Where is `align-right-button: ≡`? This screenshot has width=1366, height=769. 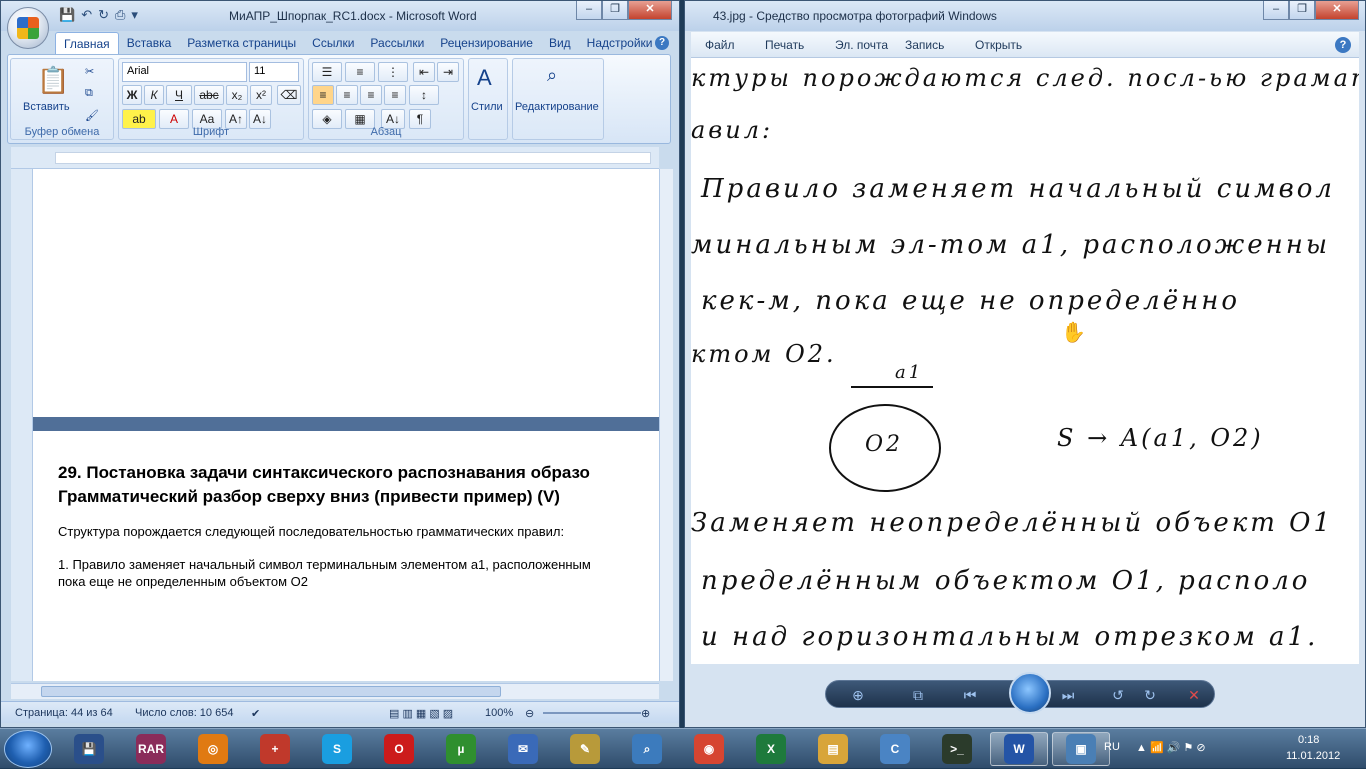 align-right-button: ≡ is located at coordinates (371, 95).